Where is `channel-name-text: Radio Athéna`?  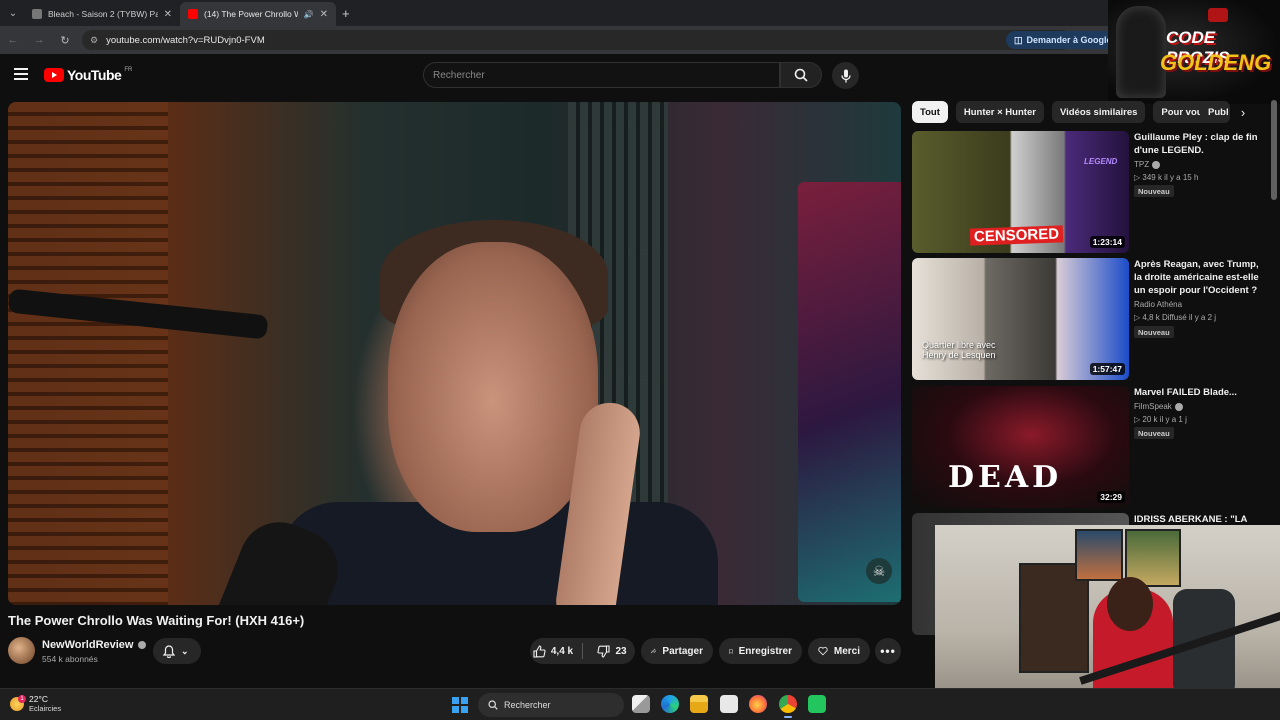
channel-name-text: Radio Athéna is located at coordinates (1158, 304).